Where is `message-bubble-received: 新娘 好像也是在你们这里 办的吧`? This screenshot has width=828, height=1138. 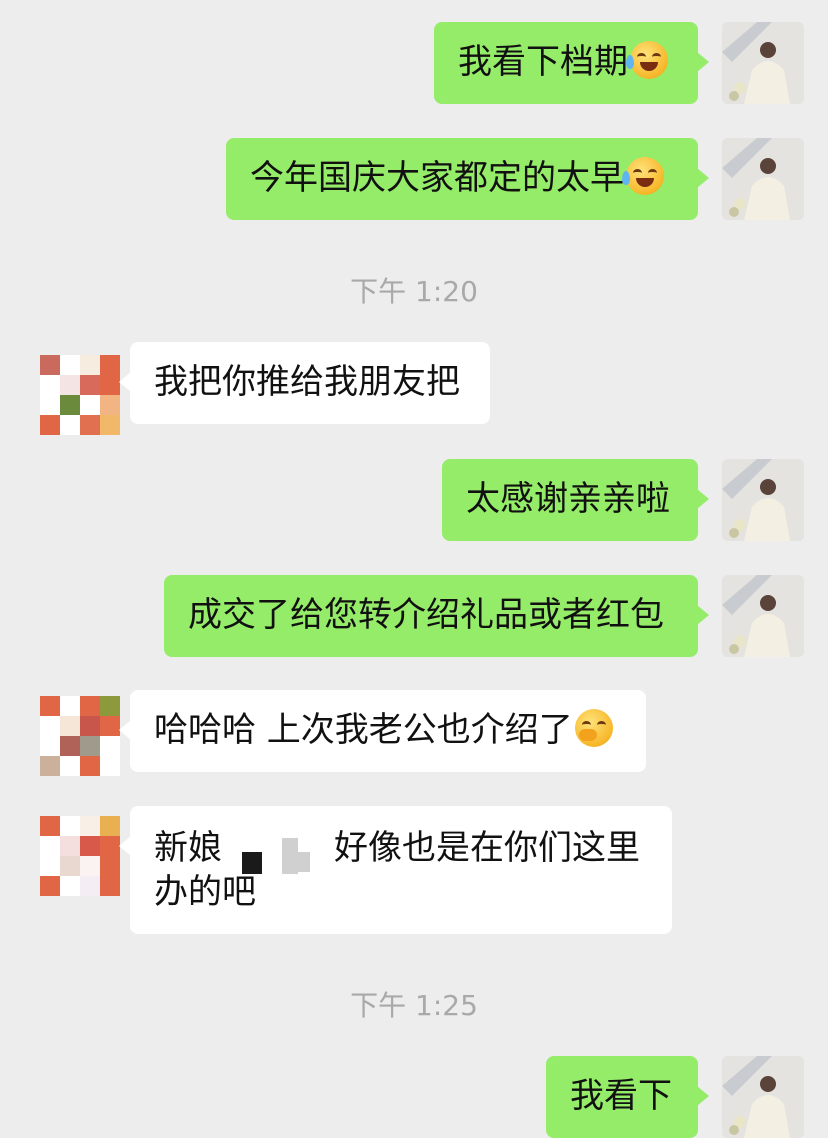
message-bubble-received: 新娘 好像也是在你们这里 办的吧 is located at coordinates (395, 870).